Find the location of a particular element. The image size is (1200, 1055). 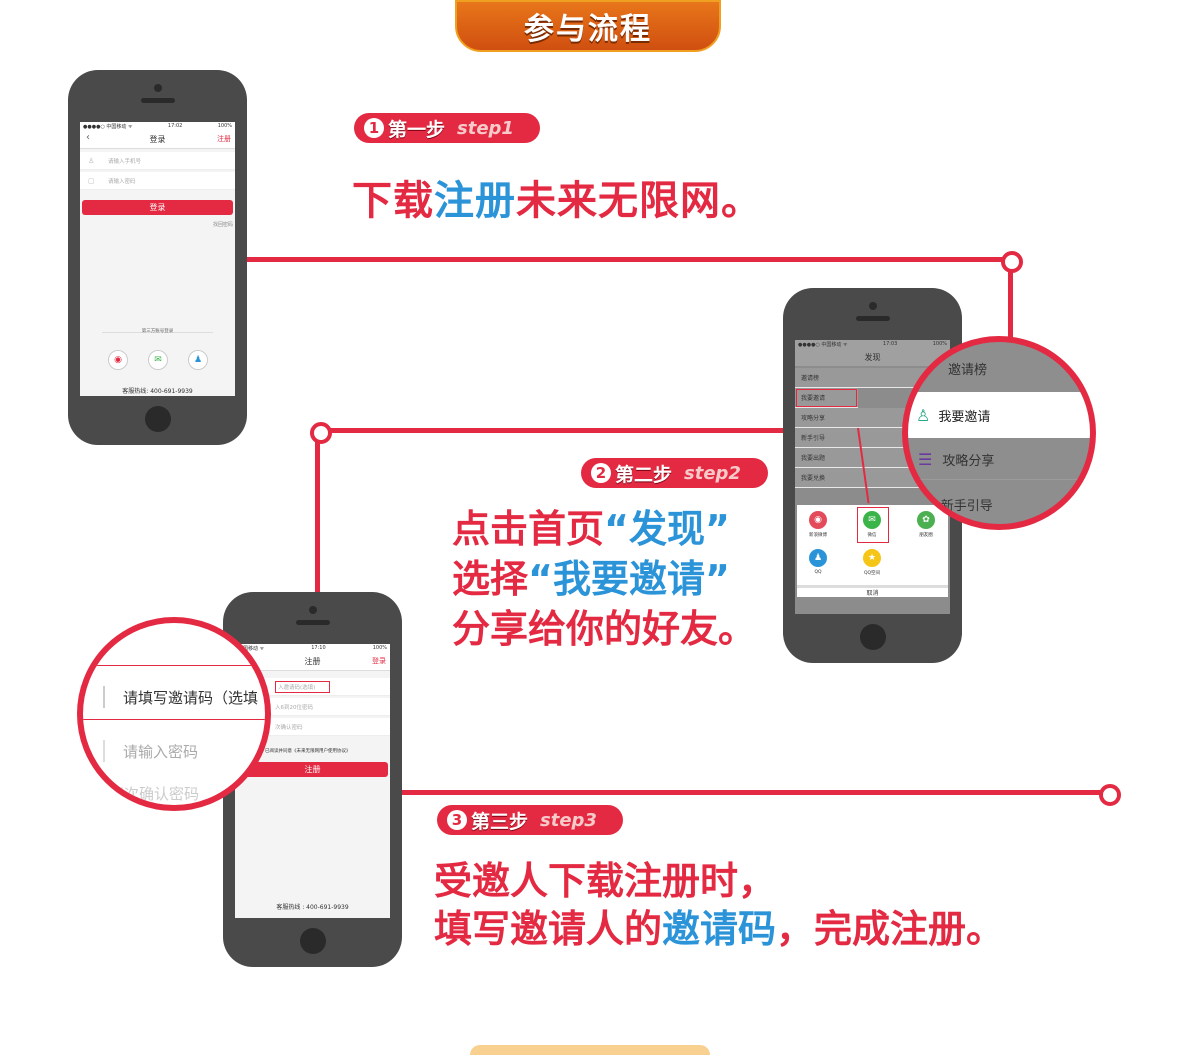

step1-number: 1 is located at coordinates (374, 128).